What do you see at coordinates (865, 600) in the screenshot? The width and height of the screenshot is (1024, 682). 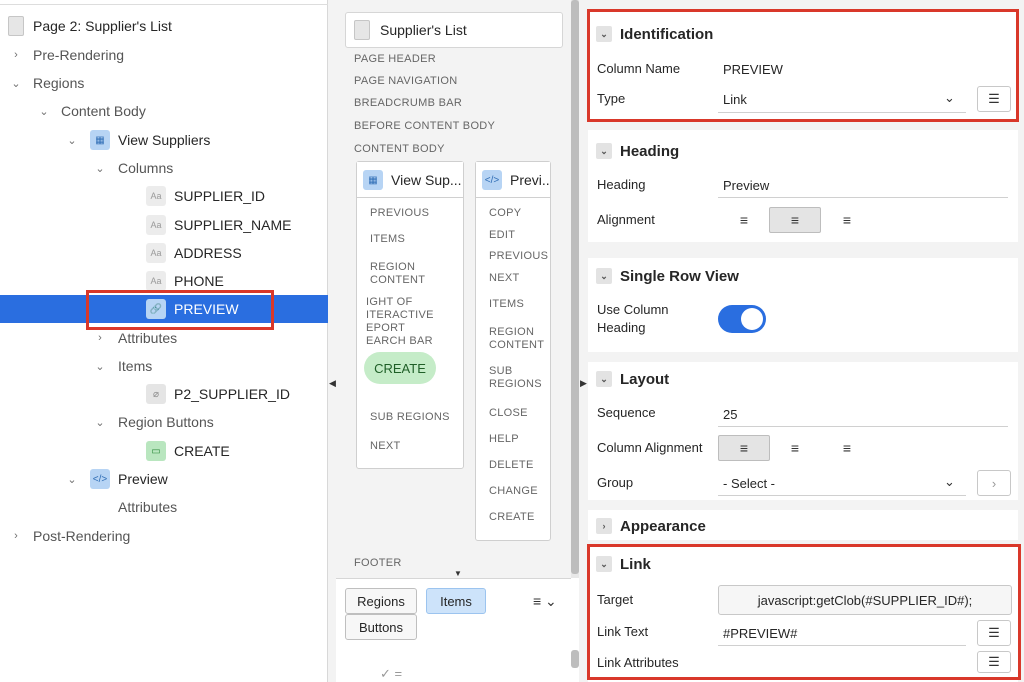 I see `target-button: javascript:getClob(#SUPPLIER_ID#);` at bounding box center [865, 600].